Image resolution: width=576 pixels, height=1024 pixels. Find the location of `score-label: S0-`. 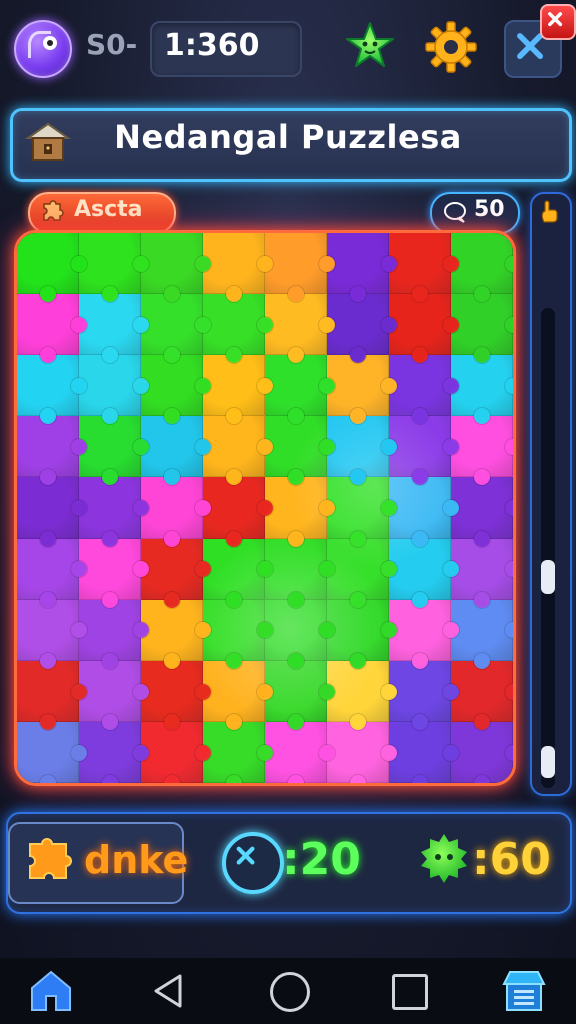

score-label: S0- is located at coordinates (112, 44).